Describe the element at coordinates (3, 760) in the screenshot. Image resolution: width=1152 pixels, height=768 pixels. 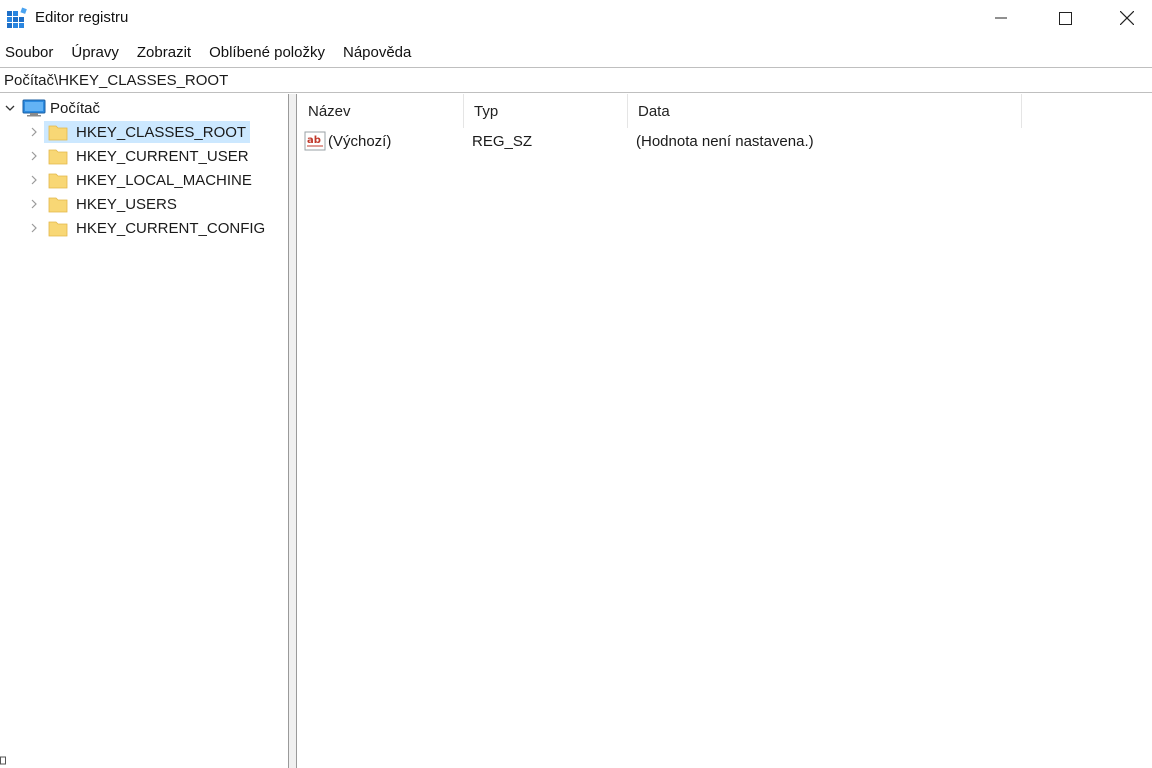
I see `resize-grip-icon` at that location.